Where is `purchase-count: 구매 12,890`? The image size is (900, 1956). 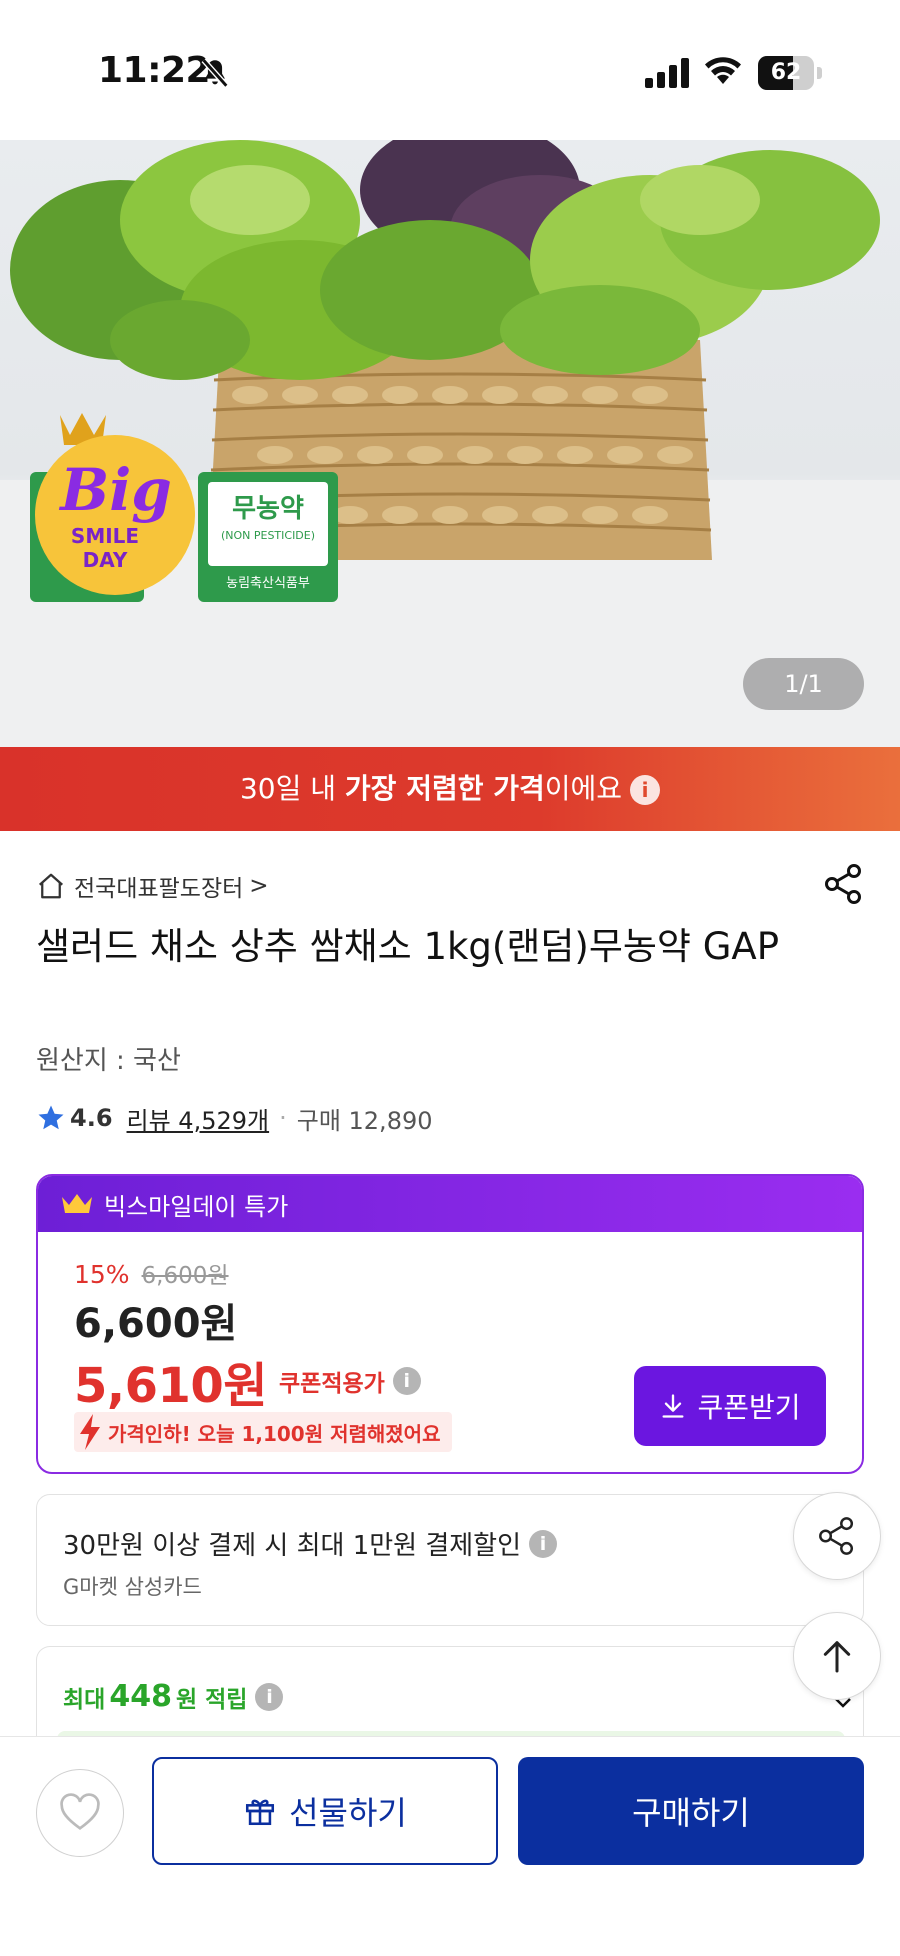 purchase-count: 구매 12,890 is located at coordinates (364, 1120).